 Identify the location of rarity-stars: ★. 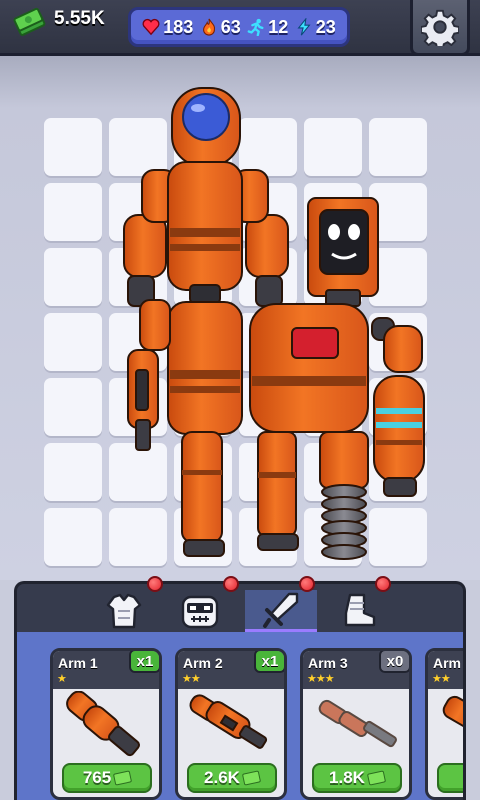
(62, 679).